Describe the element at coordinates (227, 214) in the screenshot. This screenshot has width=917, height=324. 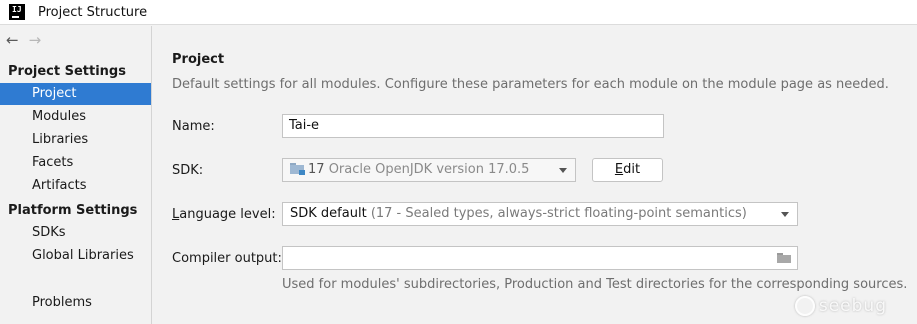
I see `language-level-label-text: anguage level:` at that location.